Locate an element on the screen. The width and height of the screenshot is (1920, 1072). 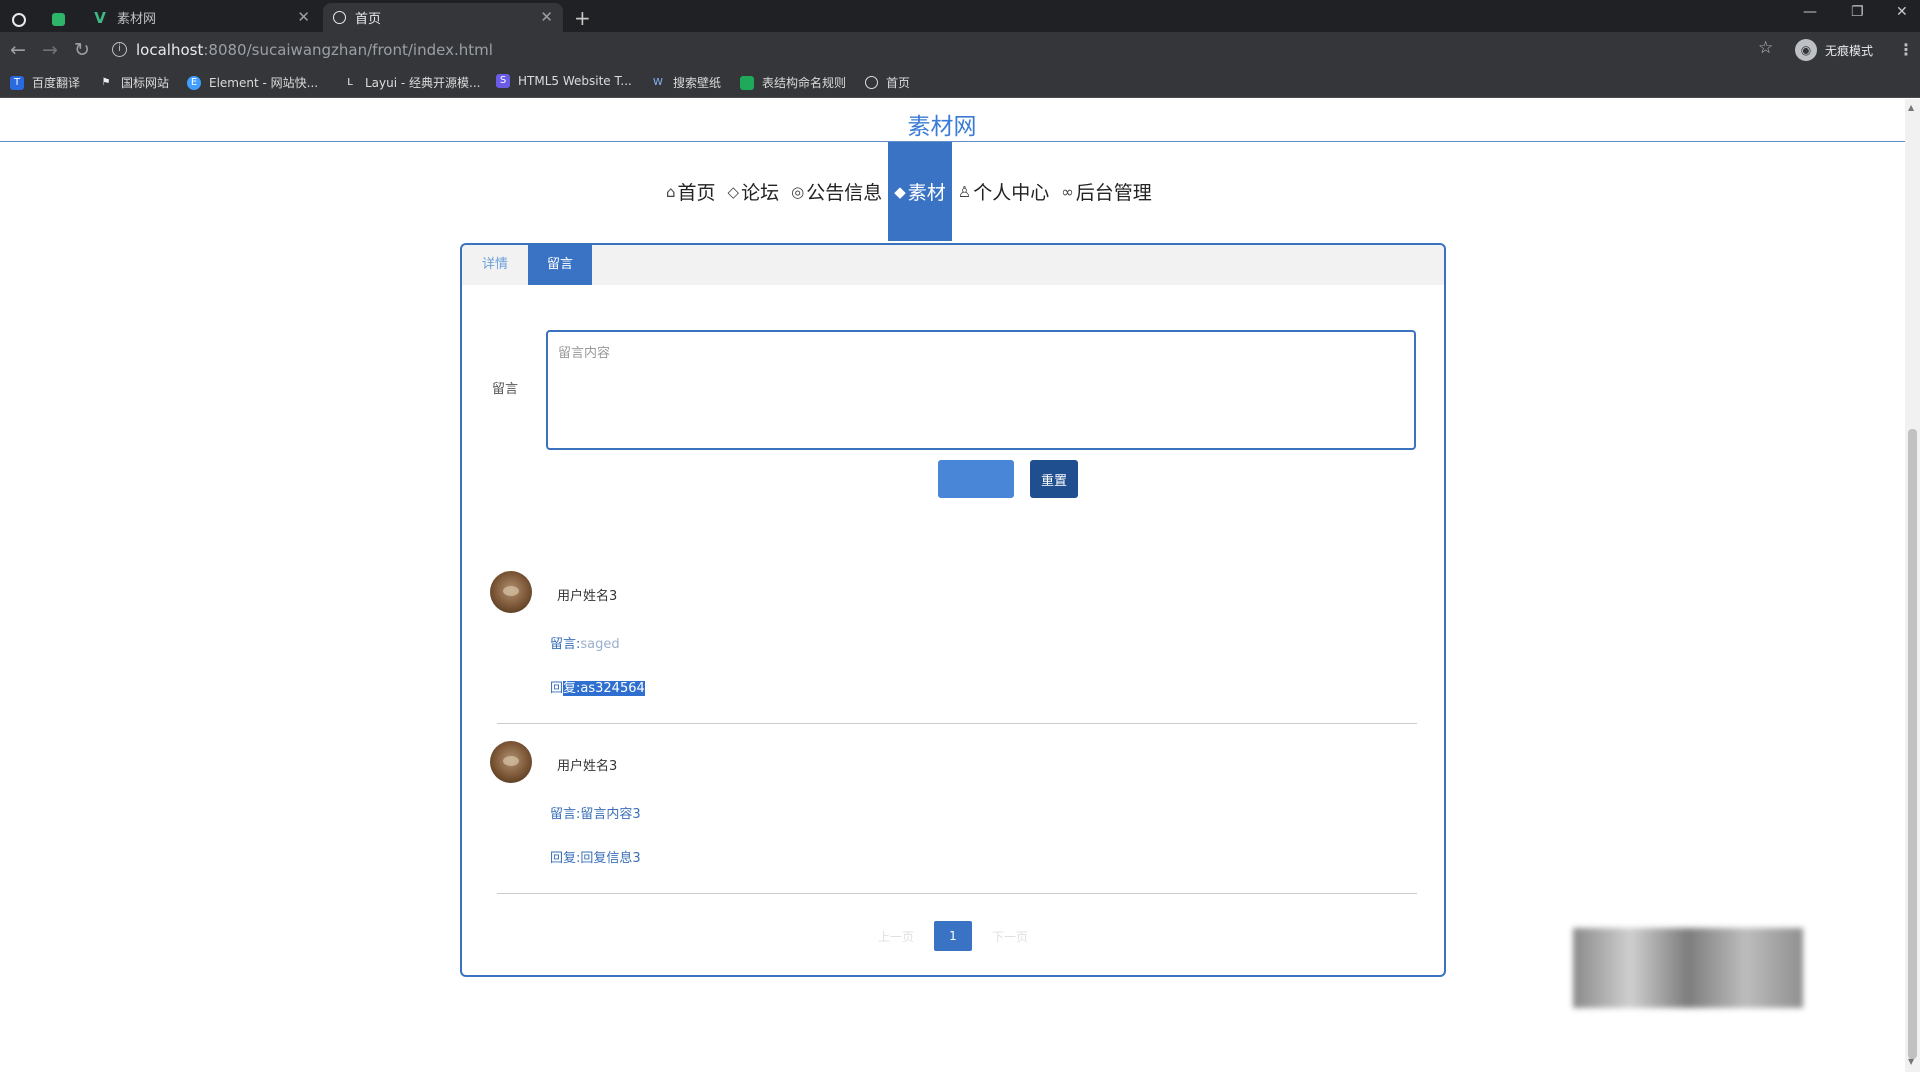
prev-page-link: 上一页 is located at coordinates (896, 936).